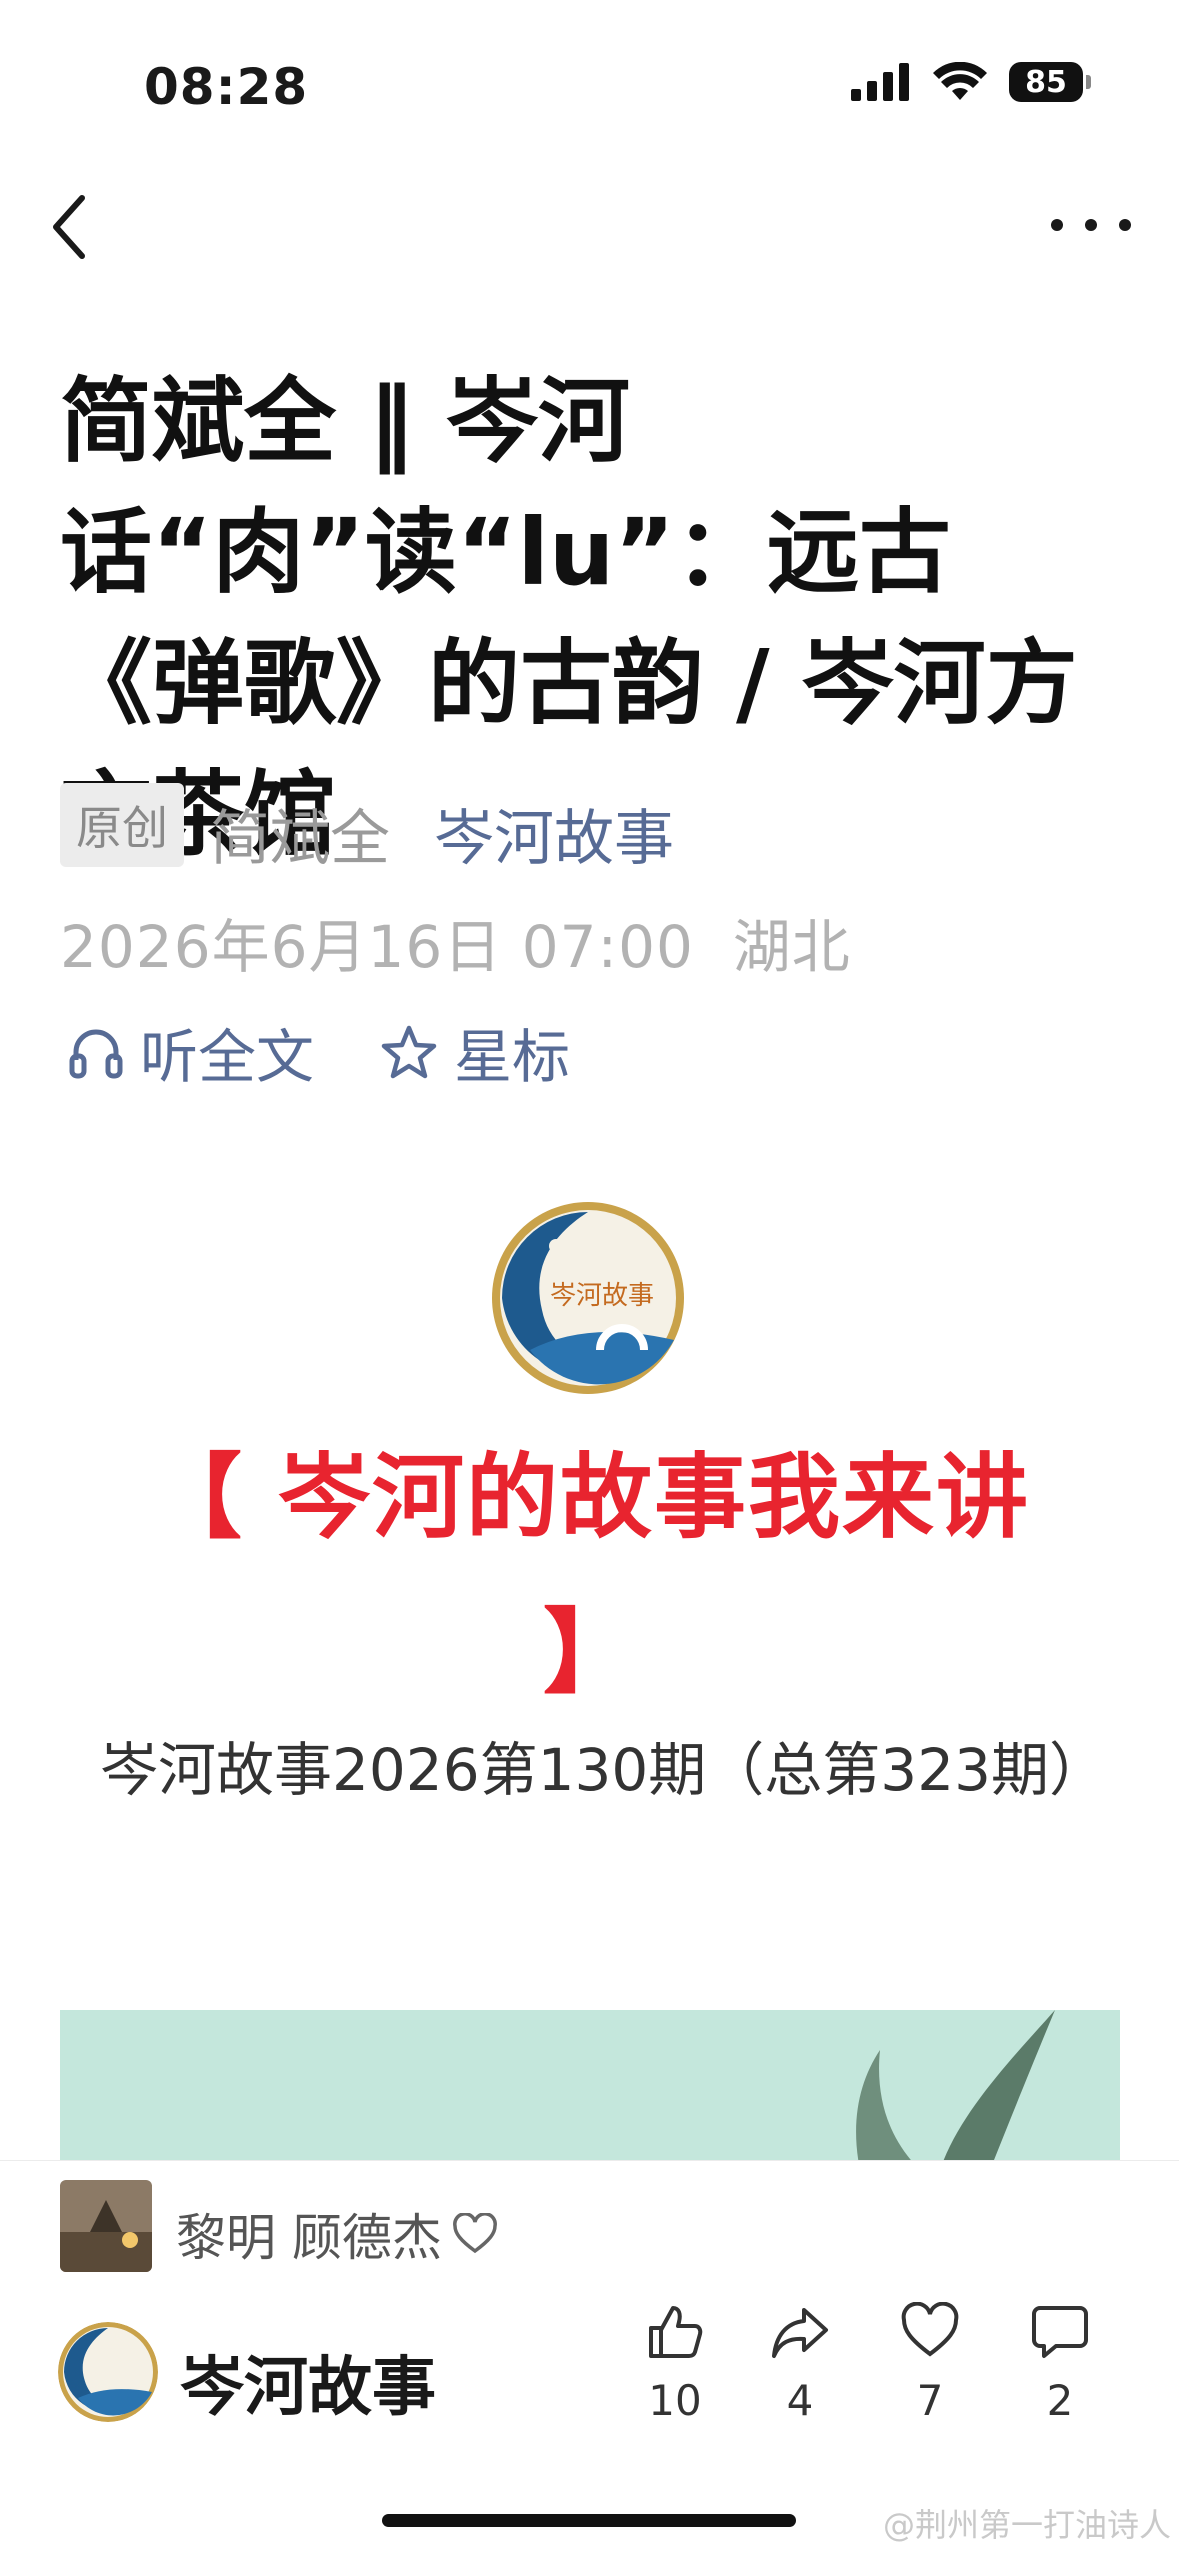 The height and width of the screenshot is (2557, 1179). Describe the element at coordinates (1057, 225) in the screenshot. I see `more-dots-icon` at that location.